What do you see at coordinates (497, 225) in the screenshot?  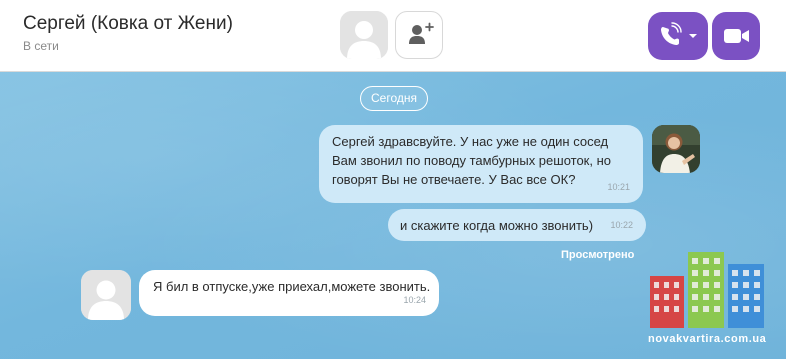 I see `message-text: и скажите когда можно звонить)` at bounding box center [497, 225].